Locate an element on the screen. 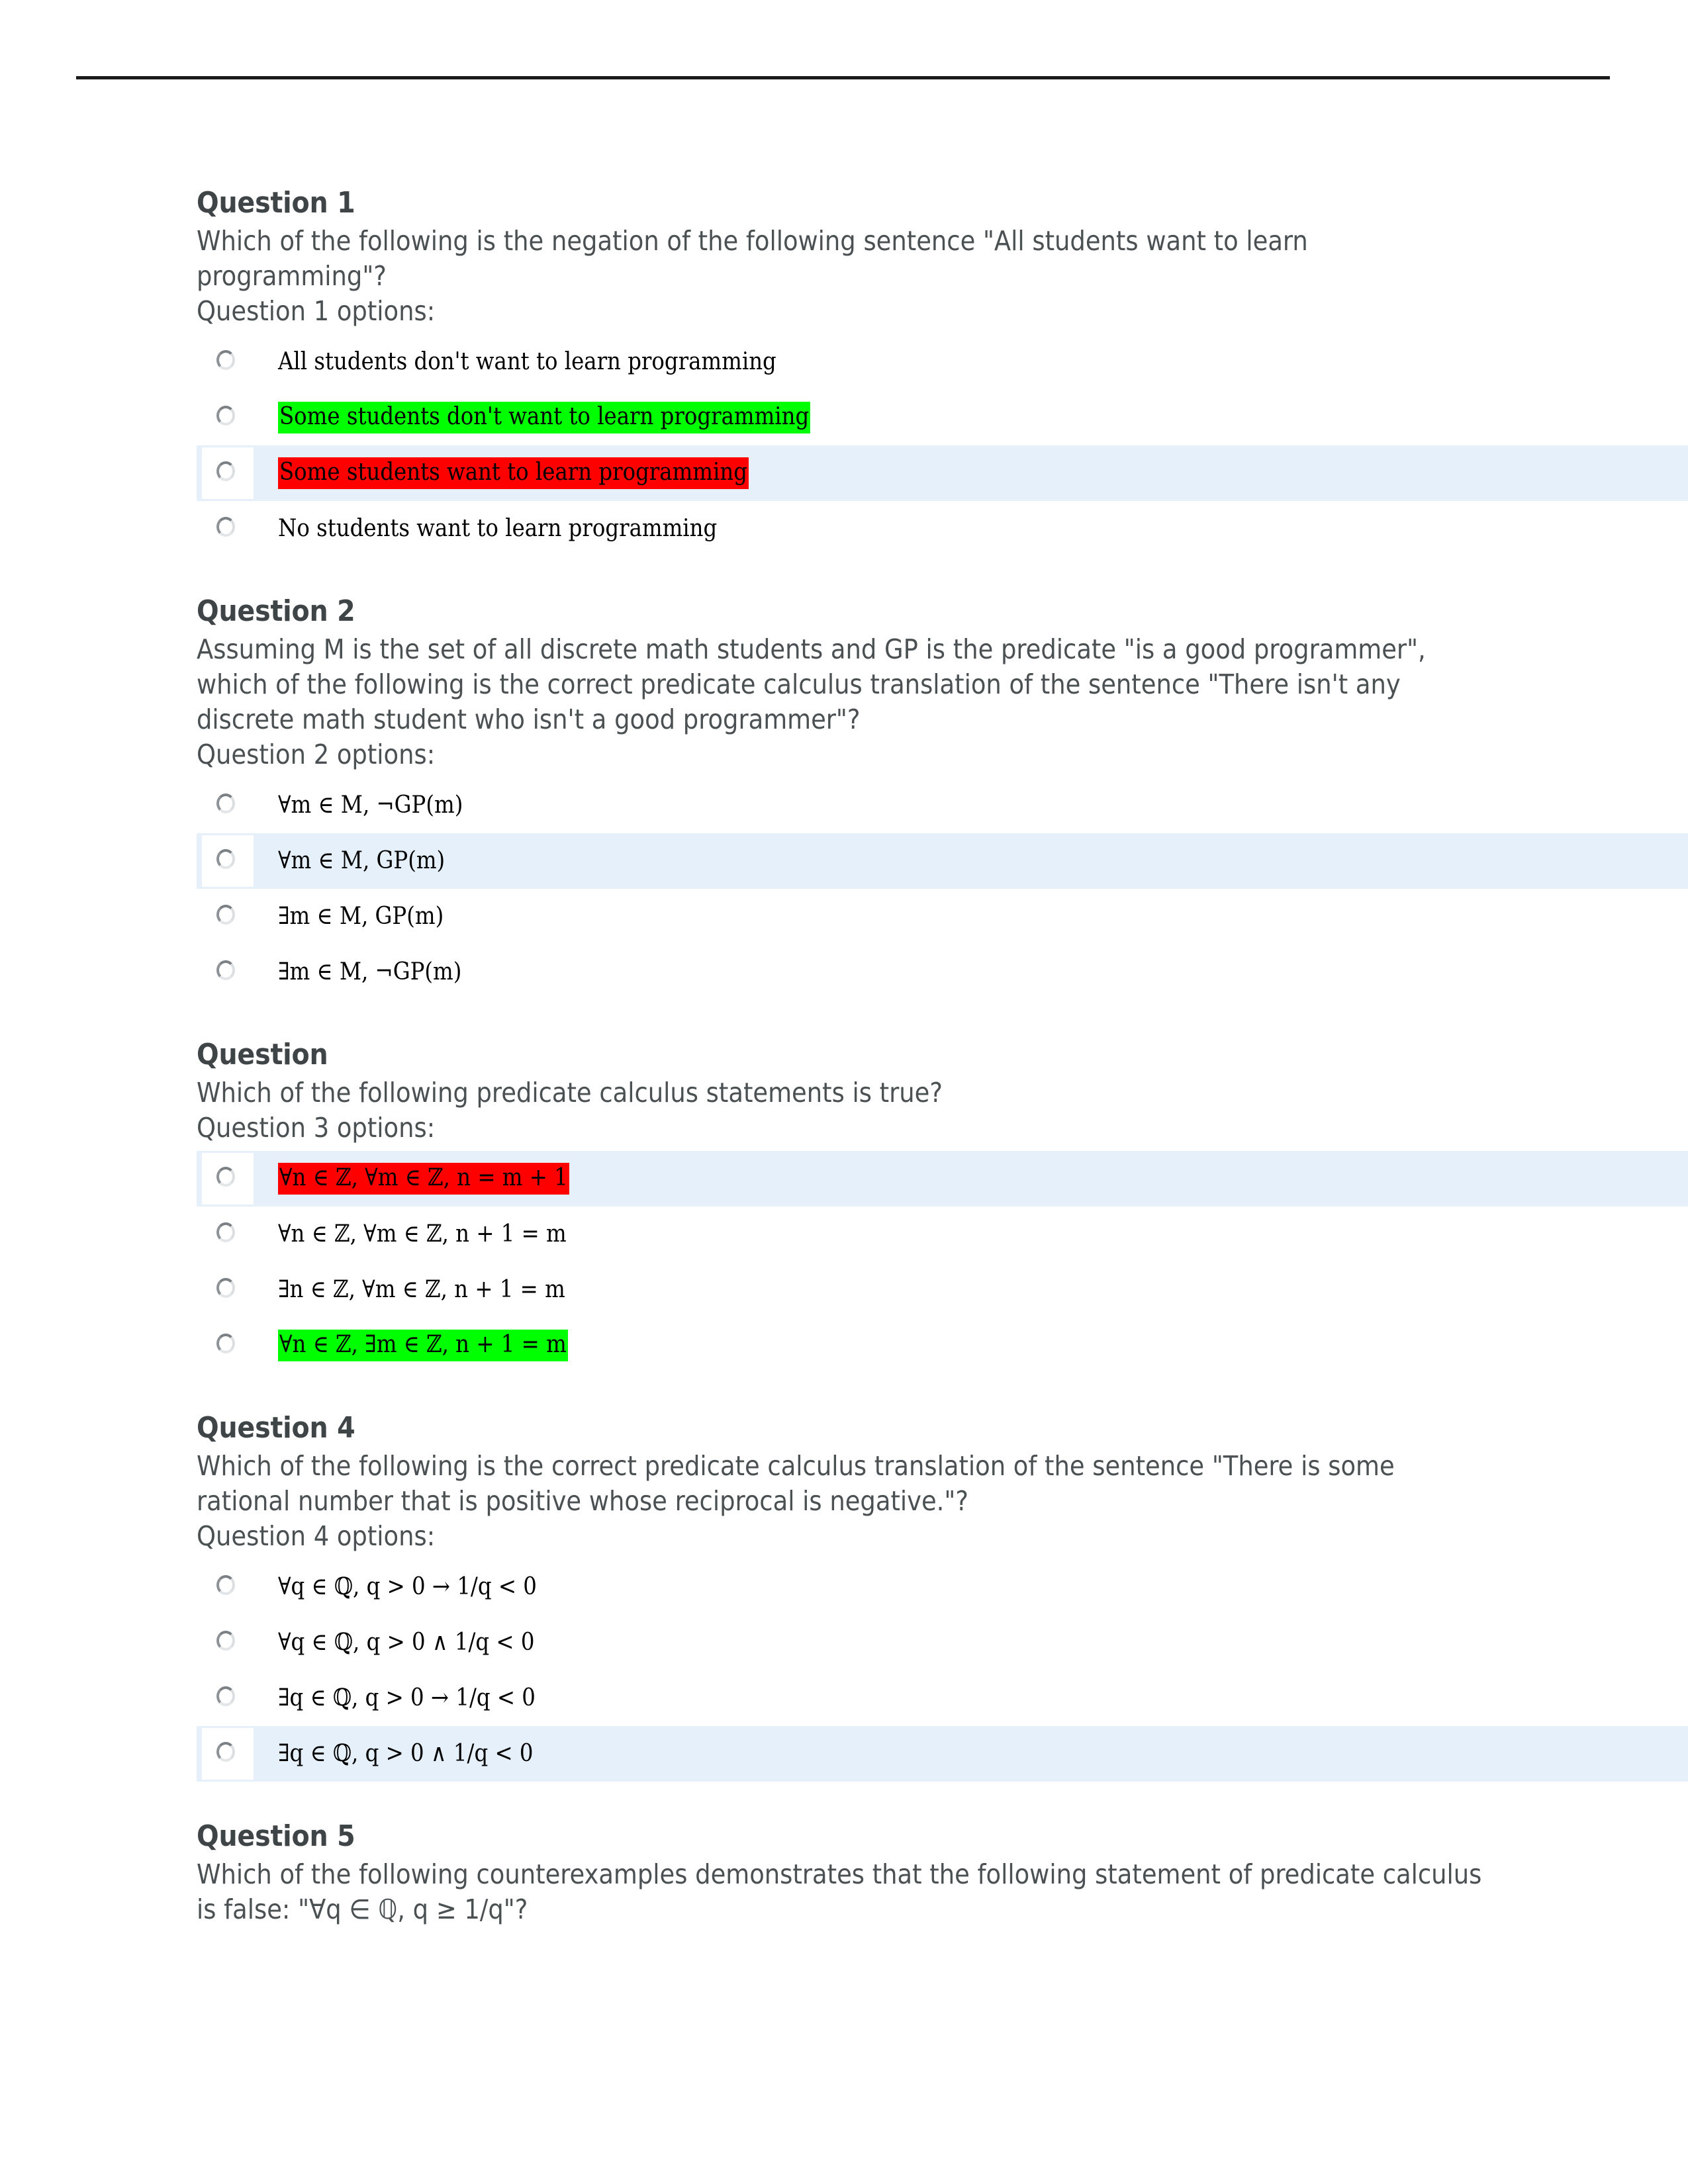 This screenshot has width=1688, height=2184. question-title: Question 1 is located at coordinates (276, 203).